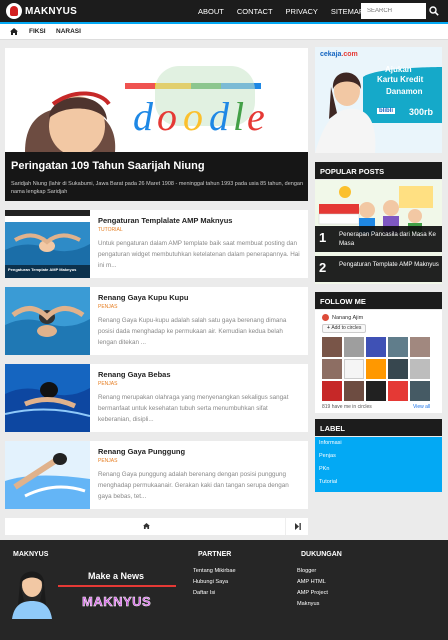 The height and width of the screenshot is (640, 448). Describe the element at coordinates (214, 571) in the screenshot. I see `partner-link: Tentang Mikirbae` at that location.